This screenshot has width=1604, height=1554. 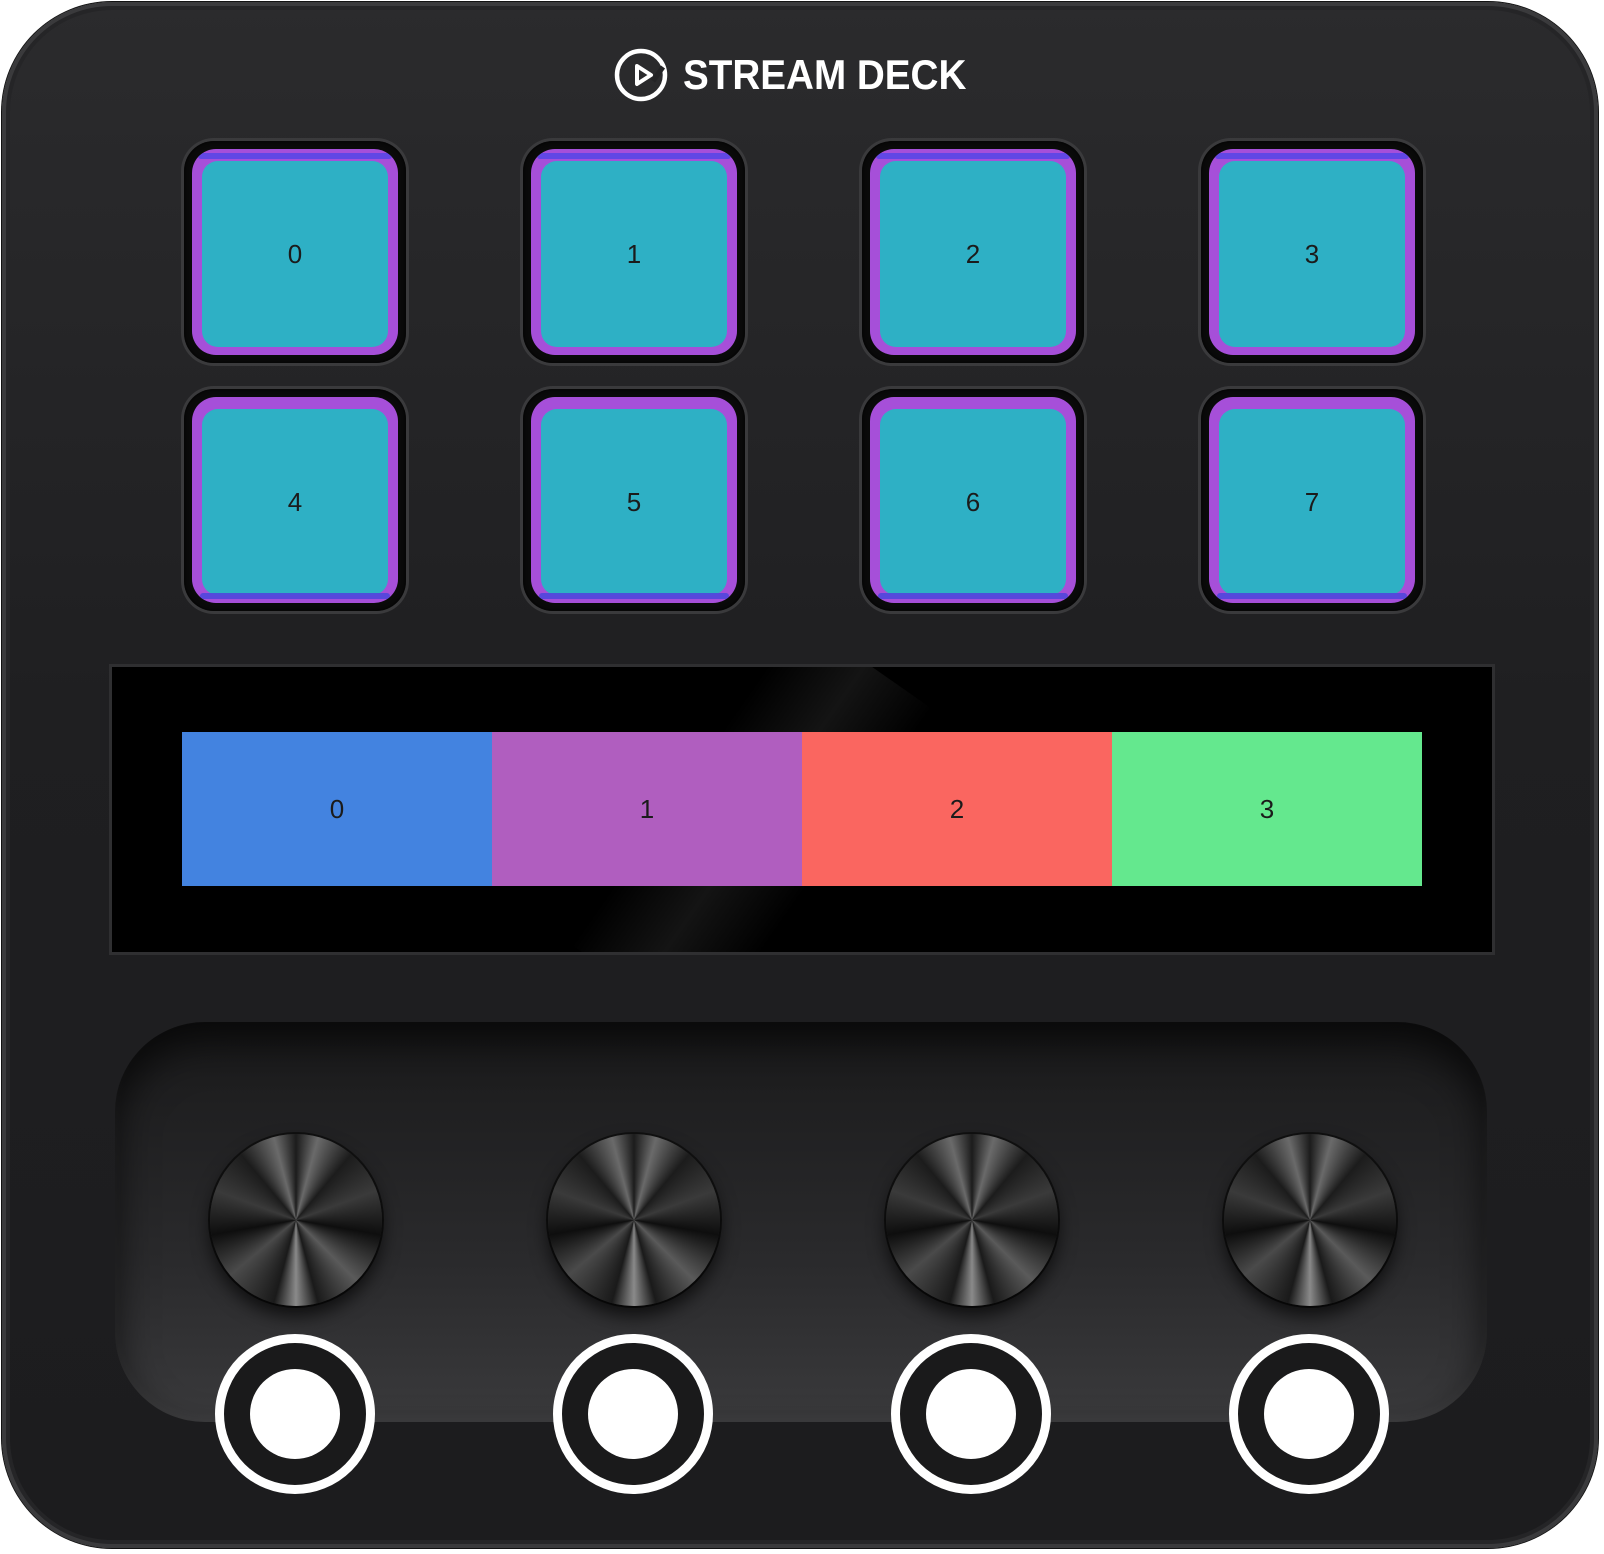 I want to click on lcd-key-slot: 3, so click(x=1312, y=252).